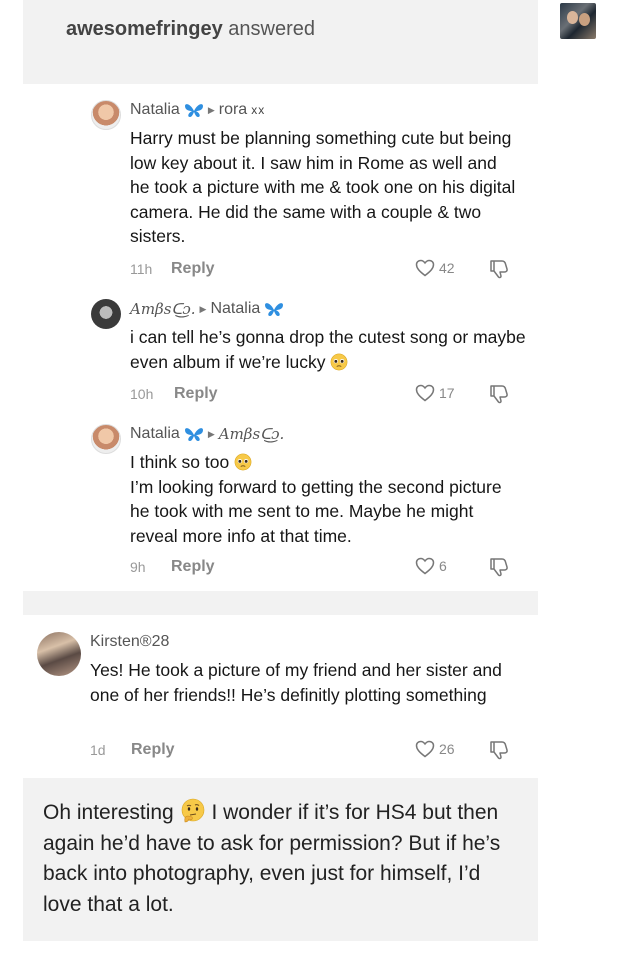 This screenshot has height=960, width=617. I want to click on comment-author-line: Kirsten®28, so click(129, 642).